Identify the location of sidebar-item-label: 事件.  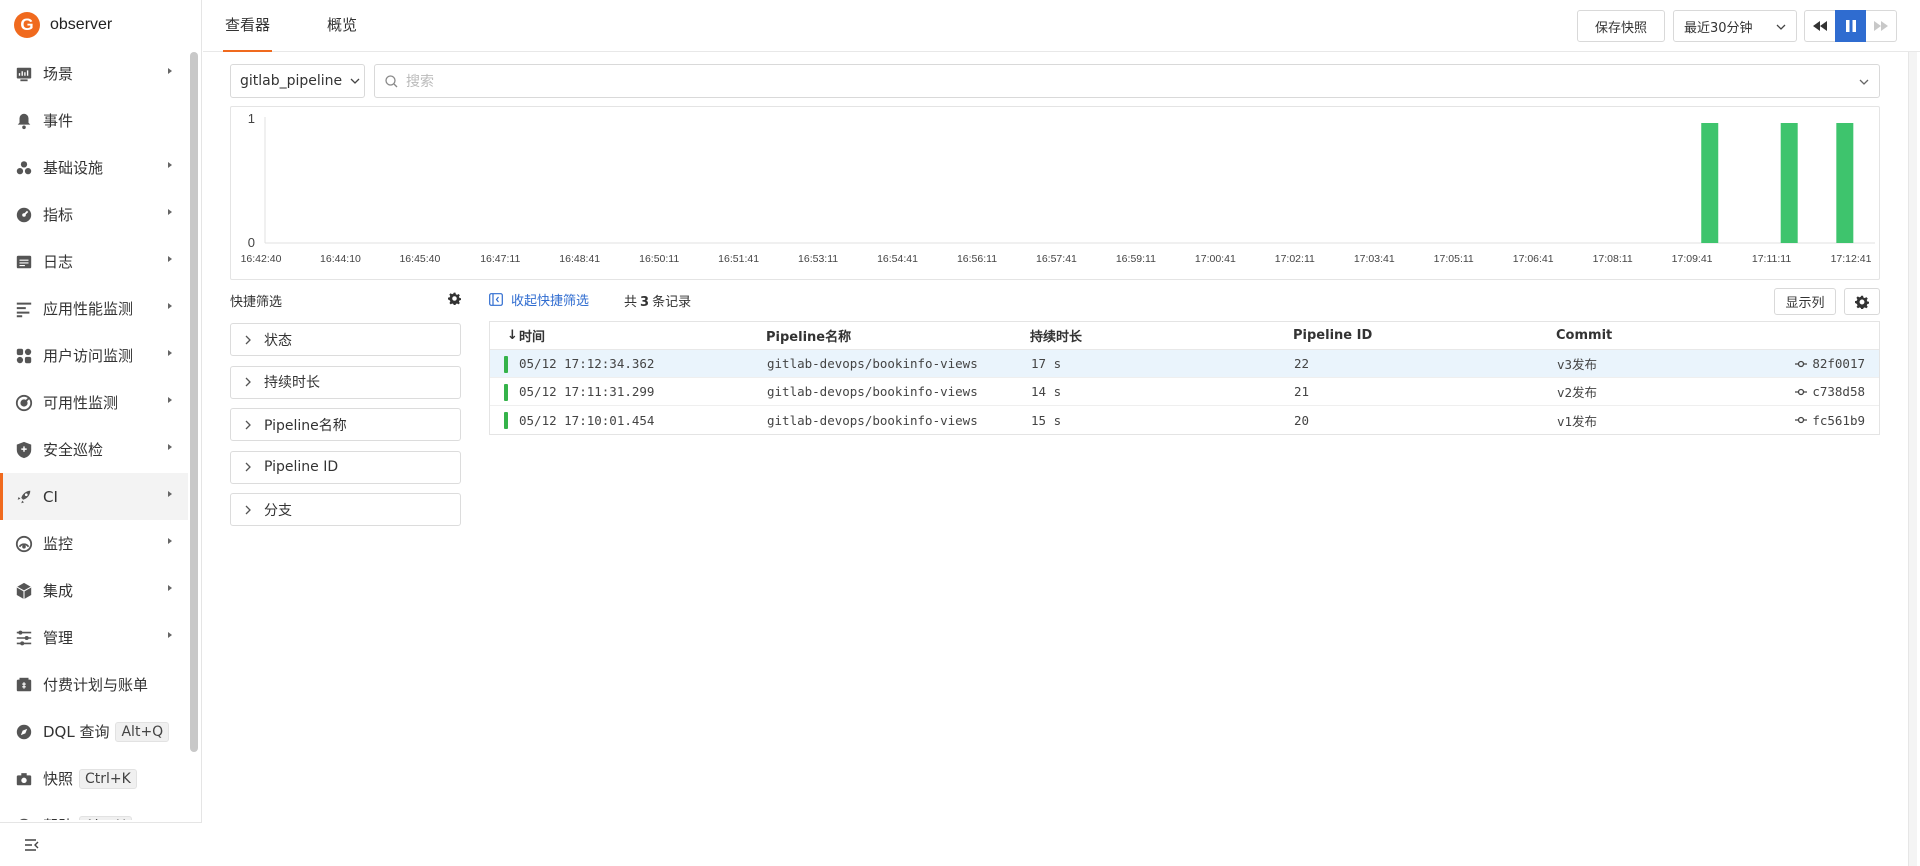
(58, 121).